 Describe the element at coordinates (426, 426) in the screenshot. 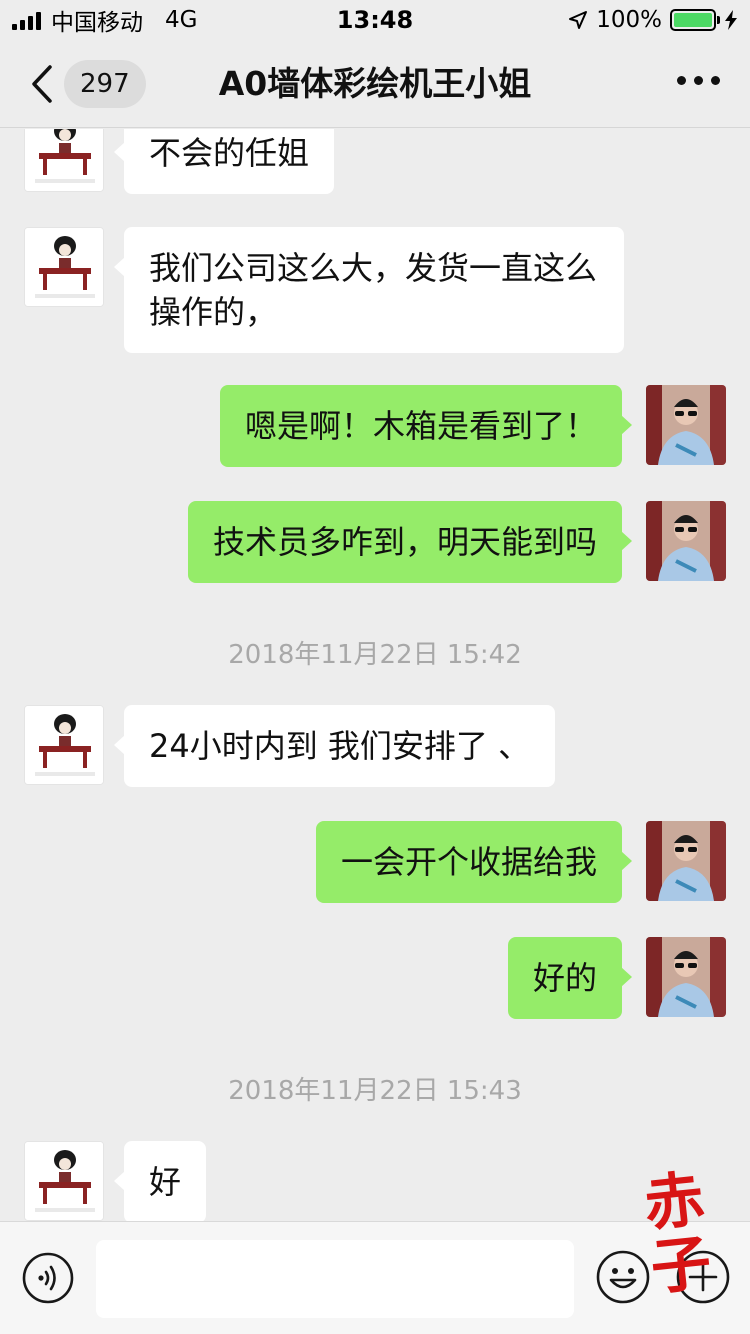

I see `message-bubble: 嗯是啊！木箱是看到了！` at that location.